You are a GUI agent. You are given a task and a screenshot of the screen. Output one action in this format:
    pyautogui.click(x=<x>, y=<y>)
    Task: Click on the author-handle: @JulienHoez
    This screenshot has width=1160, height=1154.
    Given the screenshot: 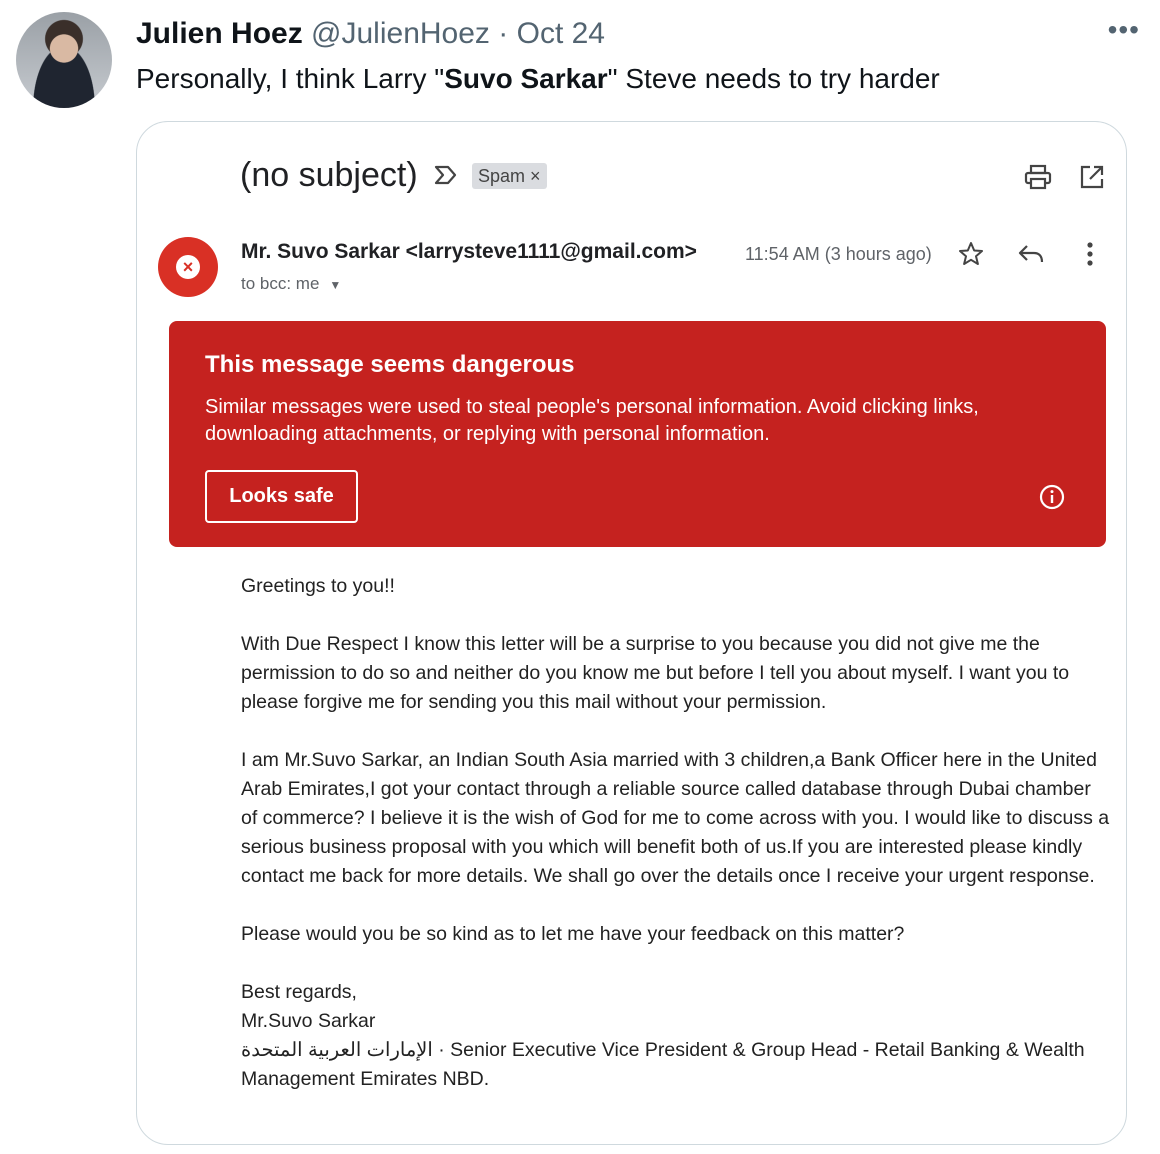 What is the action you would take?
    pyautogui.click(x=400, y=33)
    